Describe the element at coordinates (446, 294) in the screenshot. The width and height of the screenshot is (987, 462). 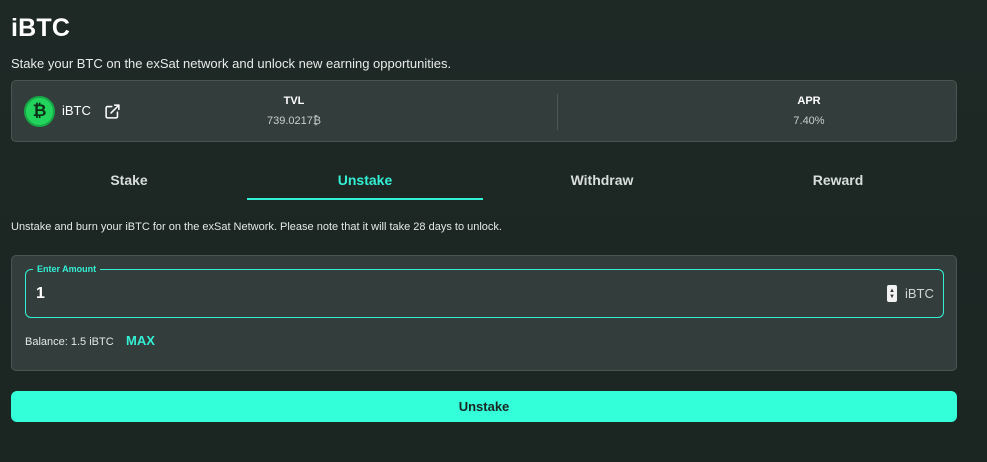
I see `amount-input` at that location.